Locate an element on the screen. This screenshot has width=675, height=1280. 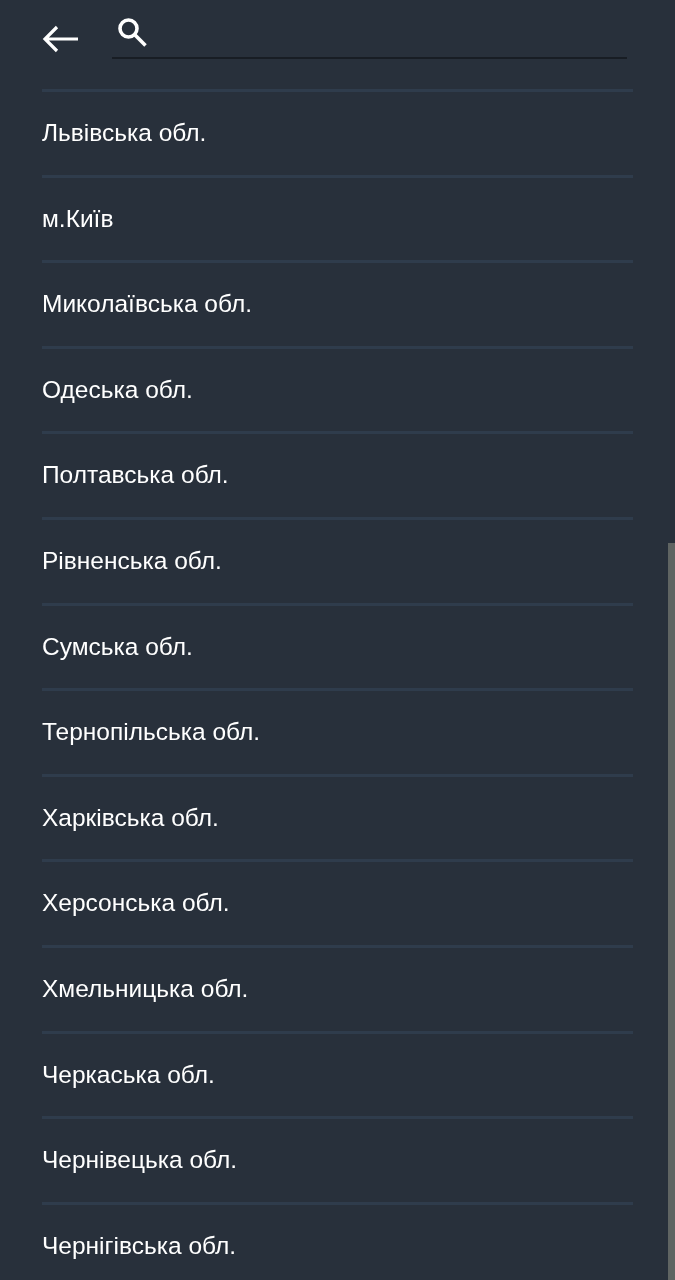
region-list-item: Одеська обл. is located at coordinates (117, 390).